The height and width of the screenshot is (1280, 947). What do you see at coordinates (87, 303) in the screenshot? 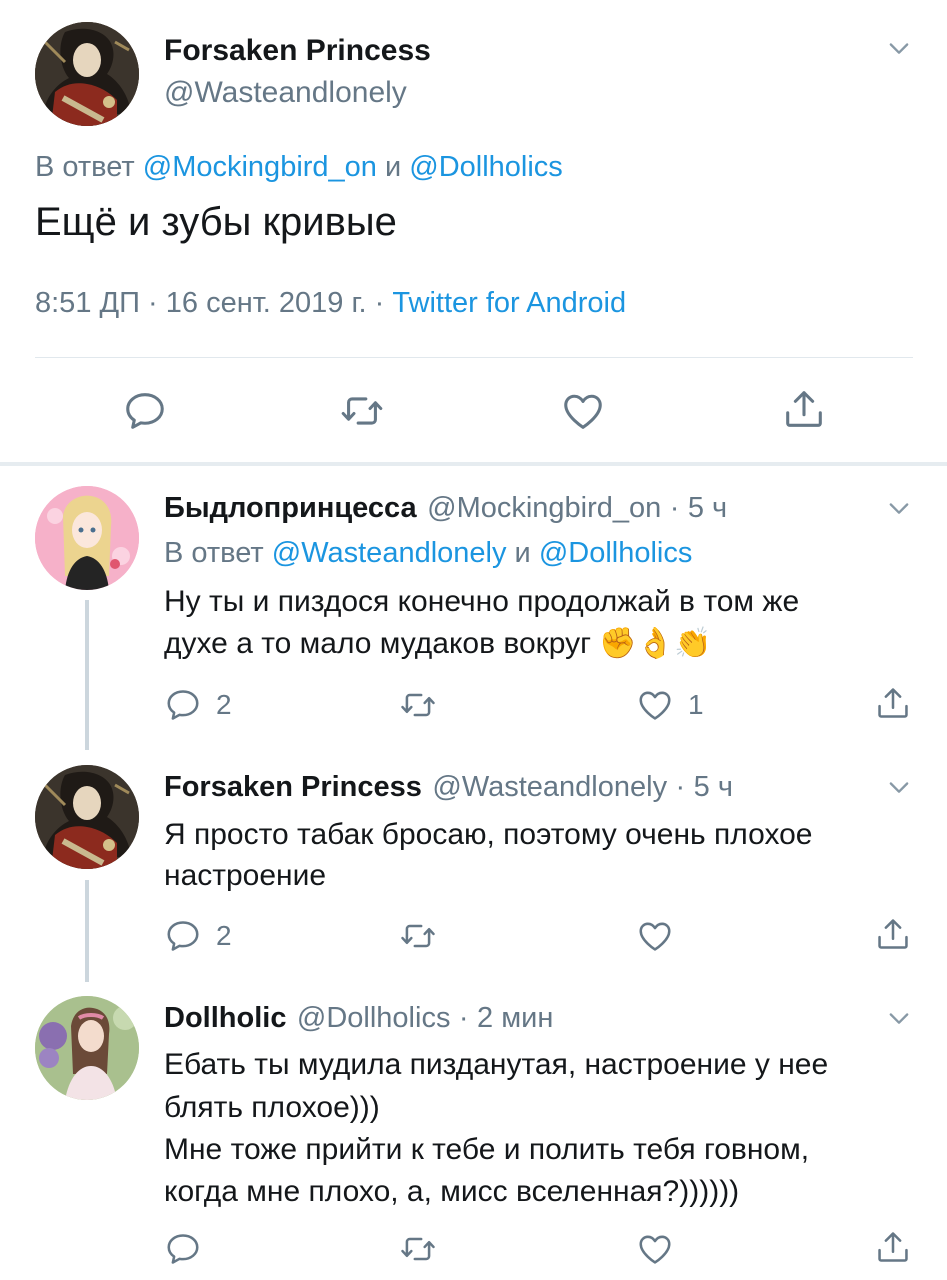
I see `tweet-time: 8:51 ДП` at bounding box center [87, 303].